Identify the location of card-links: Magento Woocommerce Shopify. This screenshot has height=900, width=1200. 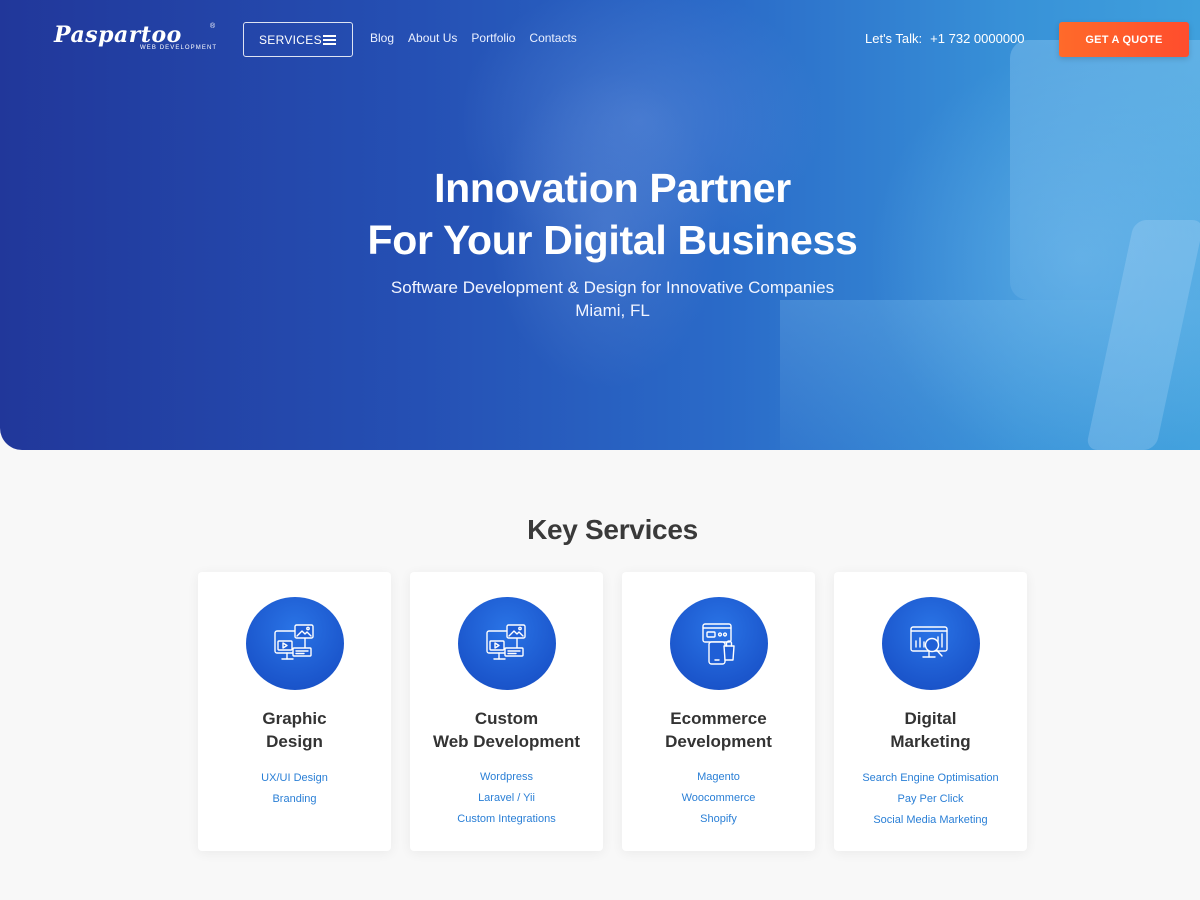
(718, 798).